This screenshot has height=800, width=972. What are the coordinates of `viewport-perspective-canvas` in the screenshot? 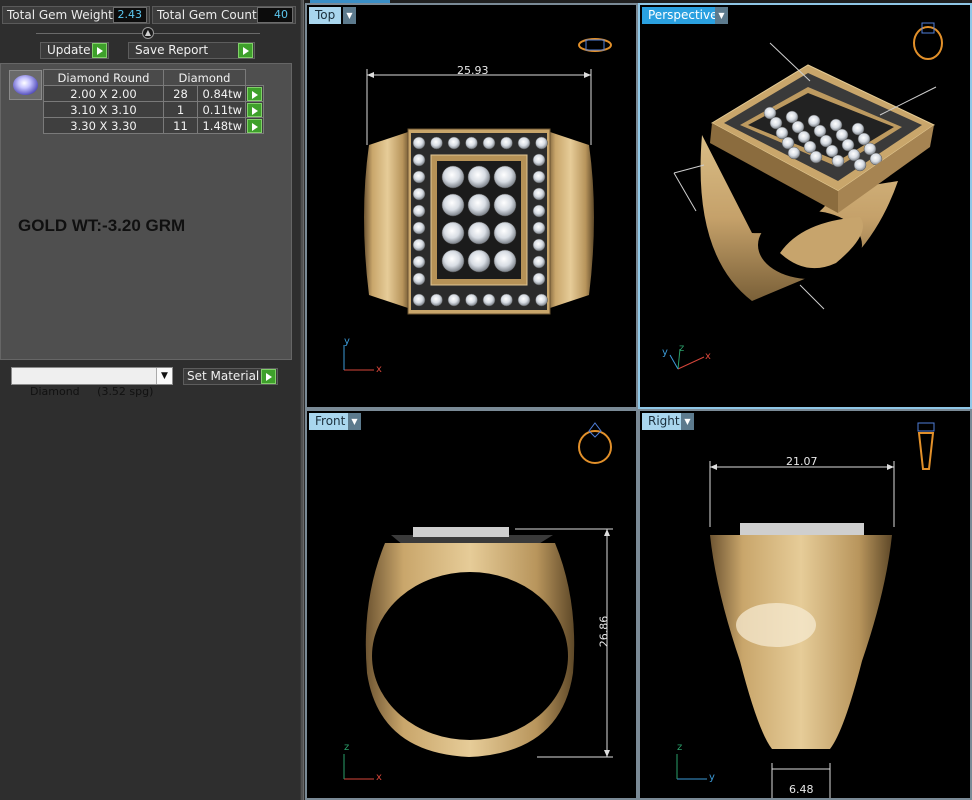 It's located at (806, 196).